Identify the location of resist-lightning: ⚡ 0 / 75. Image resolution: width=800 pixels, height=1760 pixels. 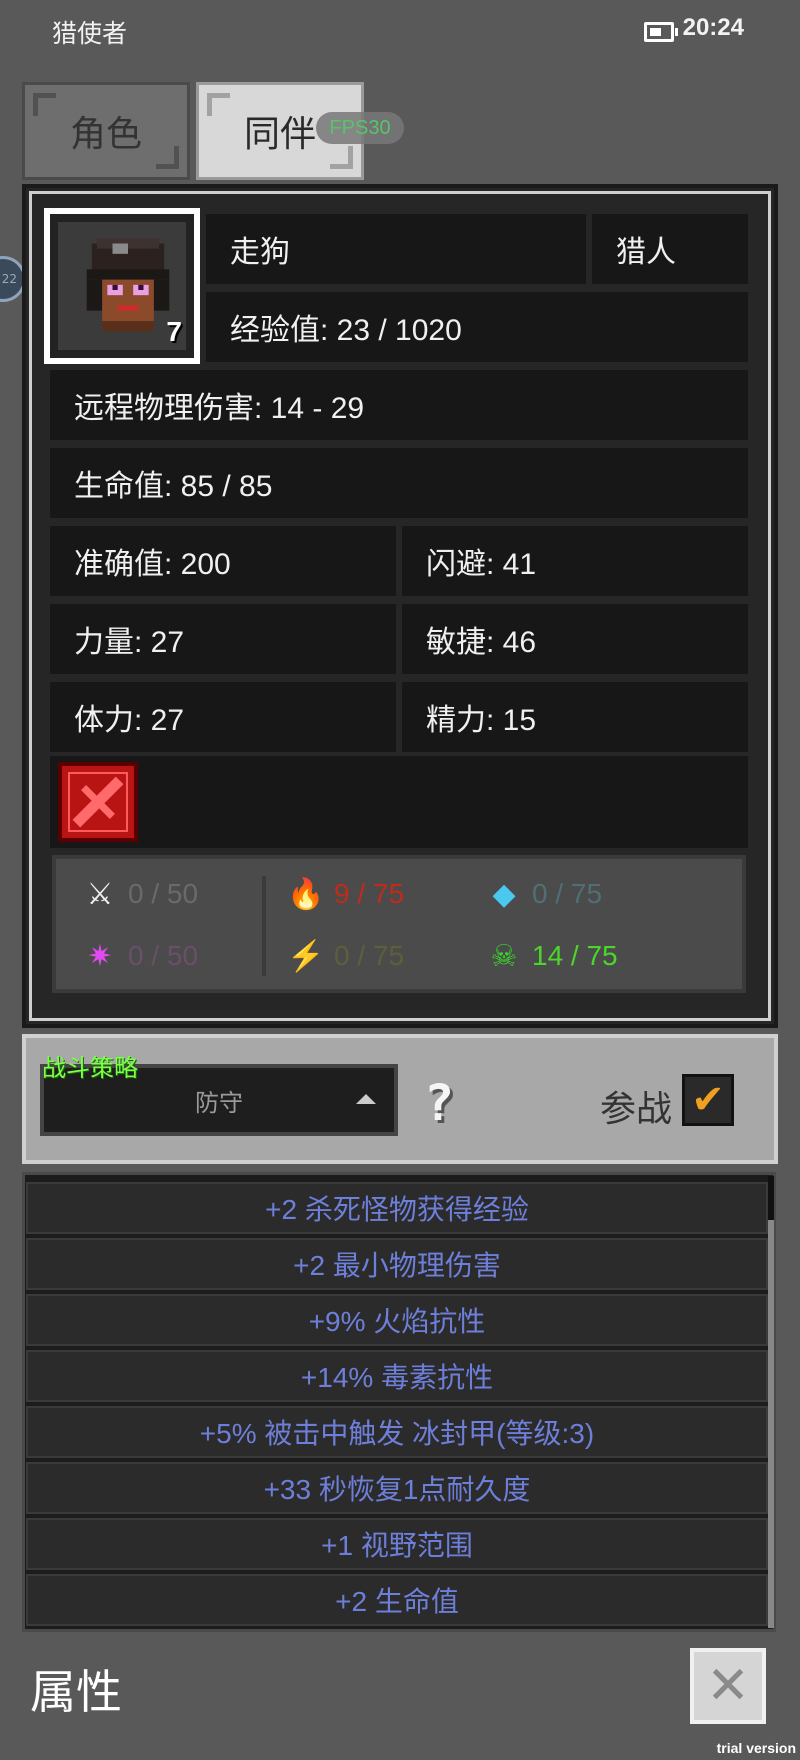
(345, 956).